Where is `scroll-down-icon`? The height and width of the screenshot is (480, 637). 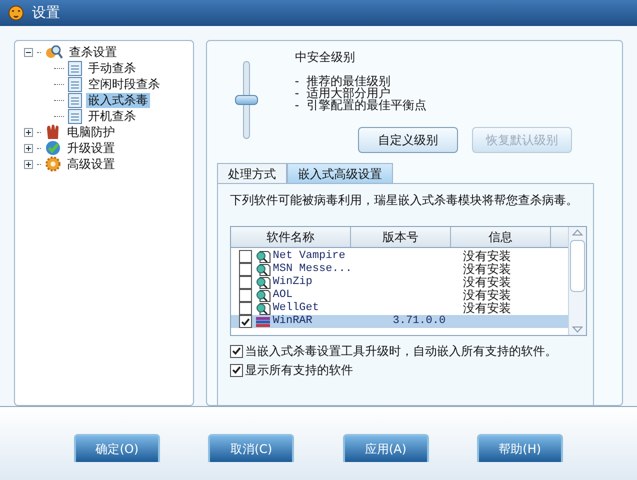 scroll-down-icon is located at coordinates (577, 329).